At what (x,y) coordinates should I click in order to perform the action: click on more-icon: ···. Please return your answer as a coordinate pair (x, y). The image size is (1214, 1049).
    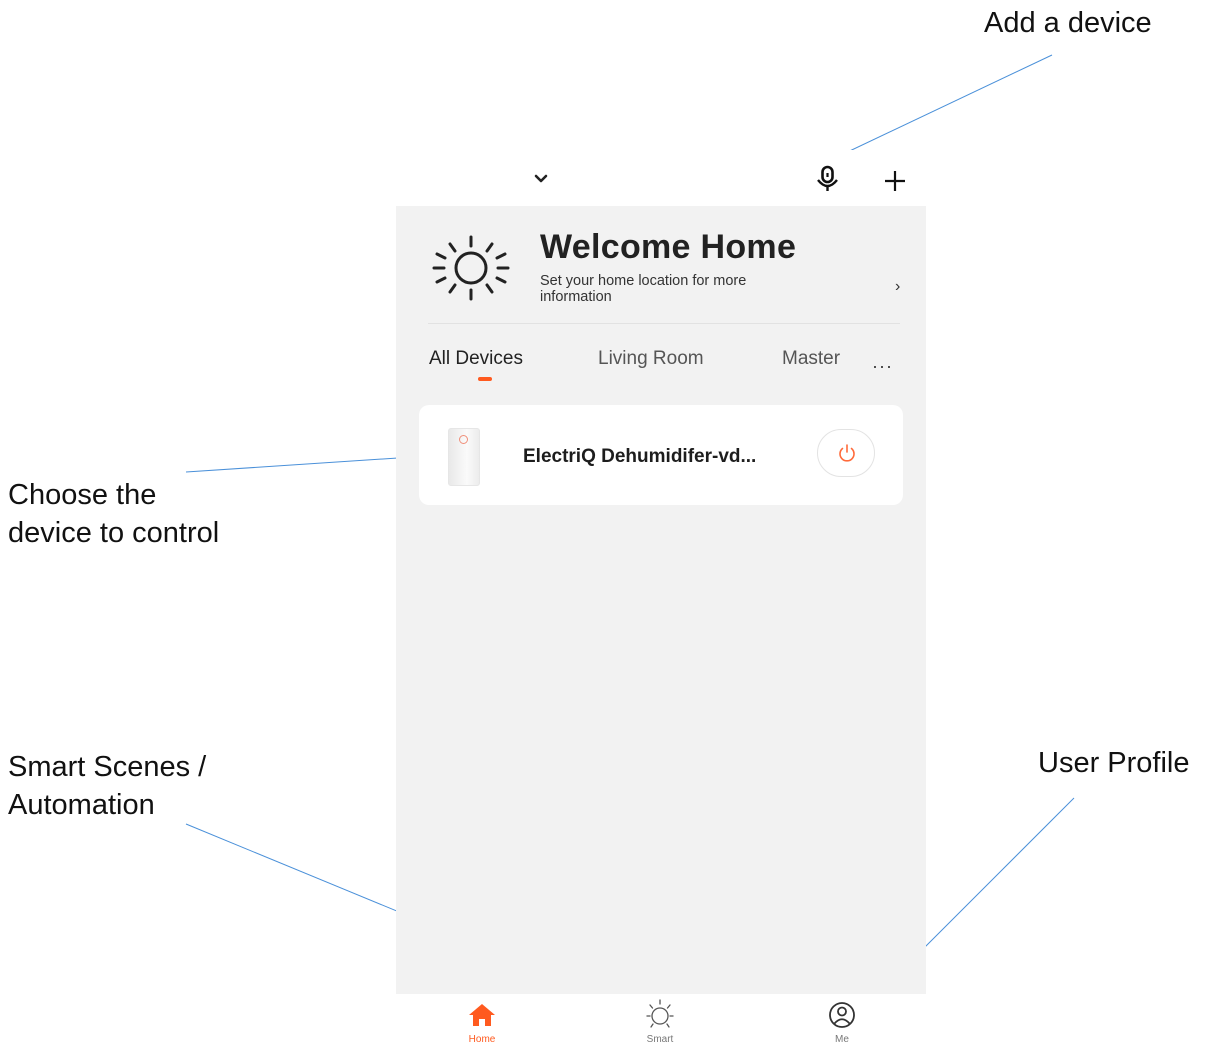
    Looking at the image, I should click on (882, 366).